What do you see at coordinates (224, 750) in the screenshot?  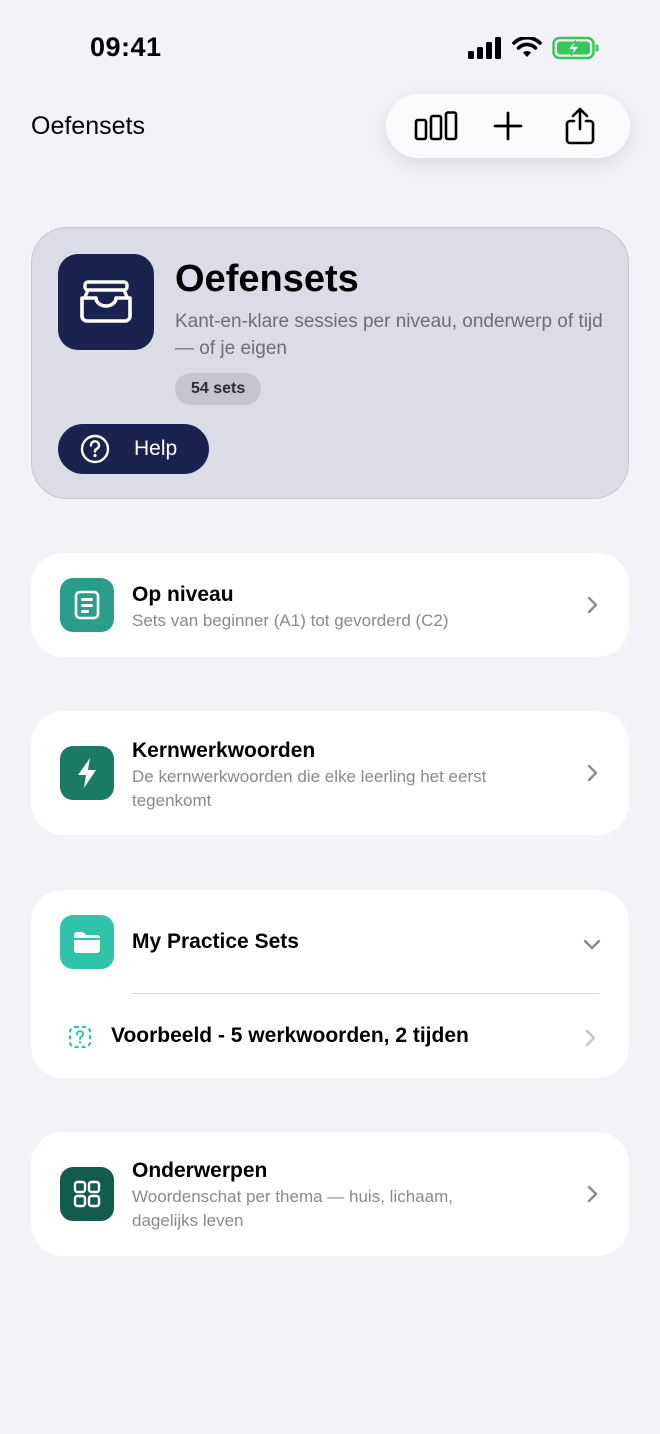 I see `core-verbs-title: Kernwerkwoorden` at bounding box center [224, 750].